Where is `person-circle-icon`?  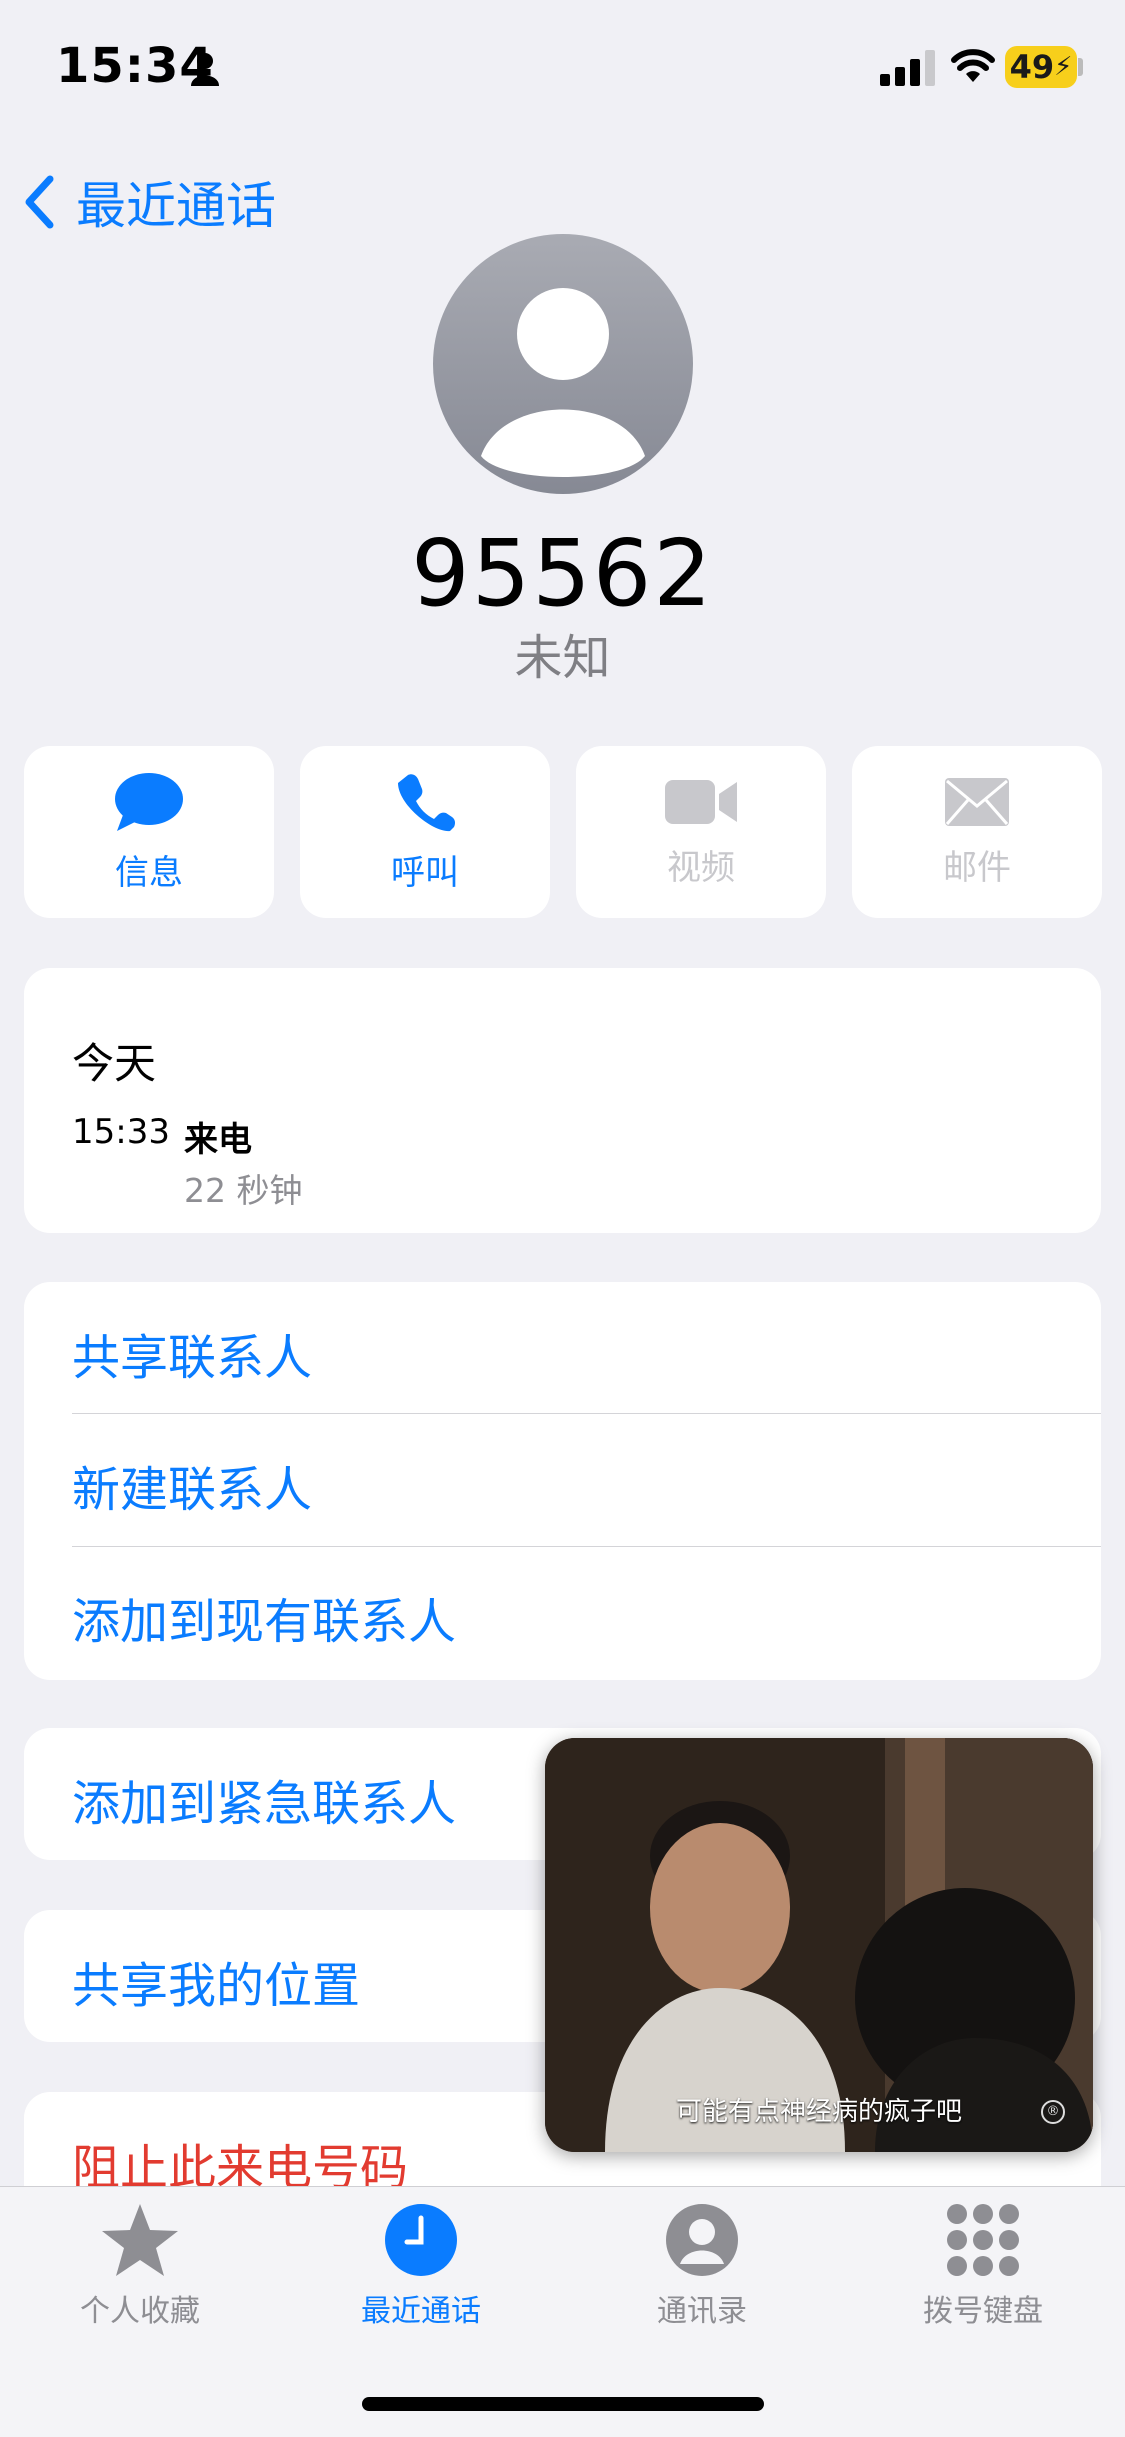 person-circle-icon is located at coordinates (702, 2240).